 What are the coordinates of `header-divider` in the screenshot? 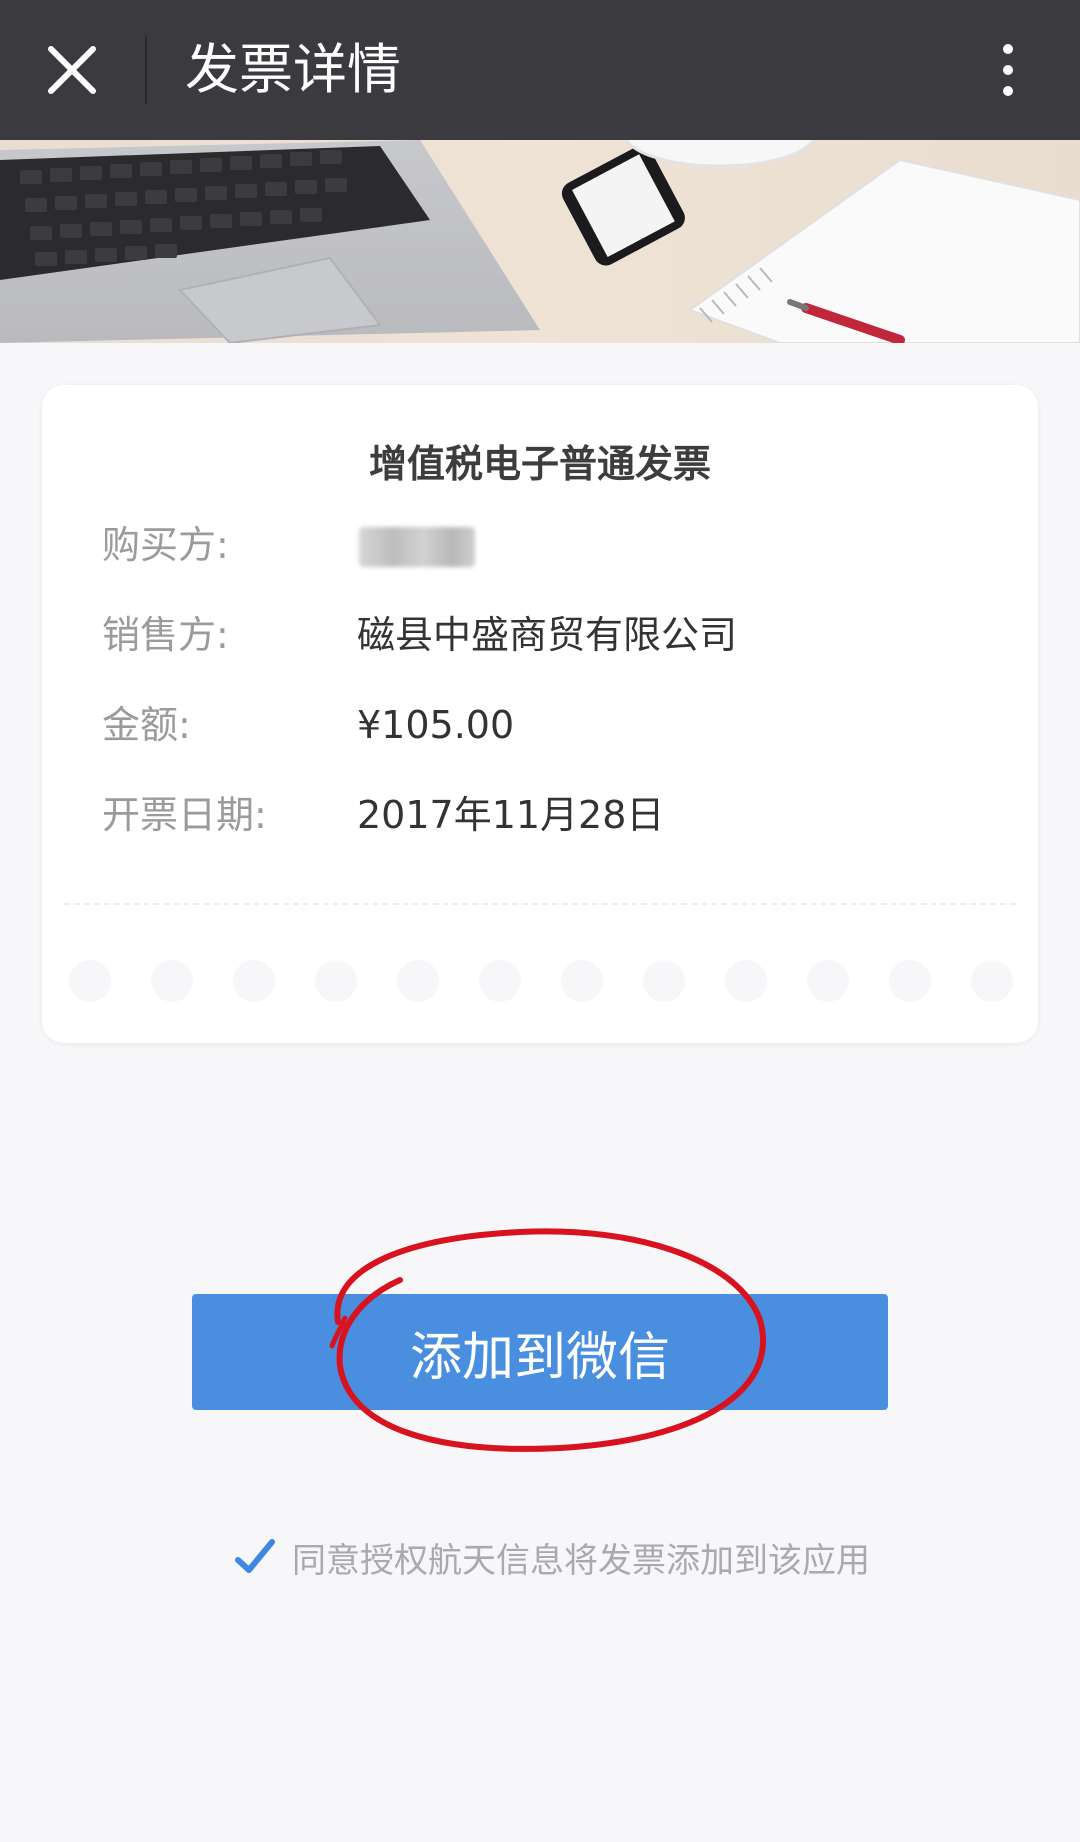 It's located at (146, 70).